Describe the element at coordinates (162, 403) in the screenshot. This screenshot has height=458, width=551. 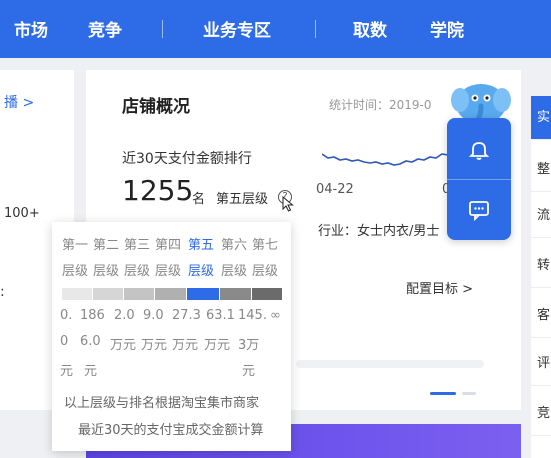
I see `tooltip-footnote-1: 以上层级与排名根据淘宝集市商家` at that location.